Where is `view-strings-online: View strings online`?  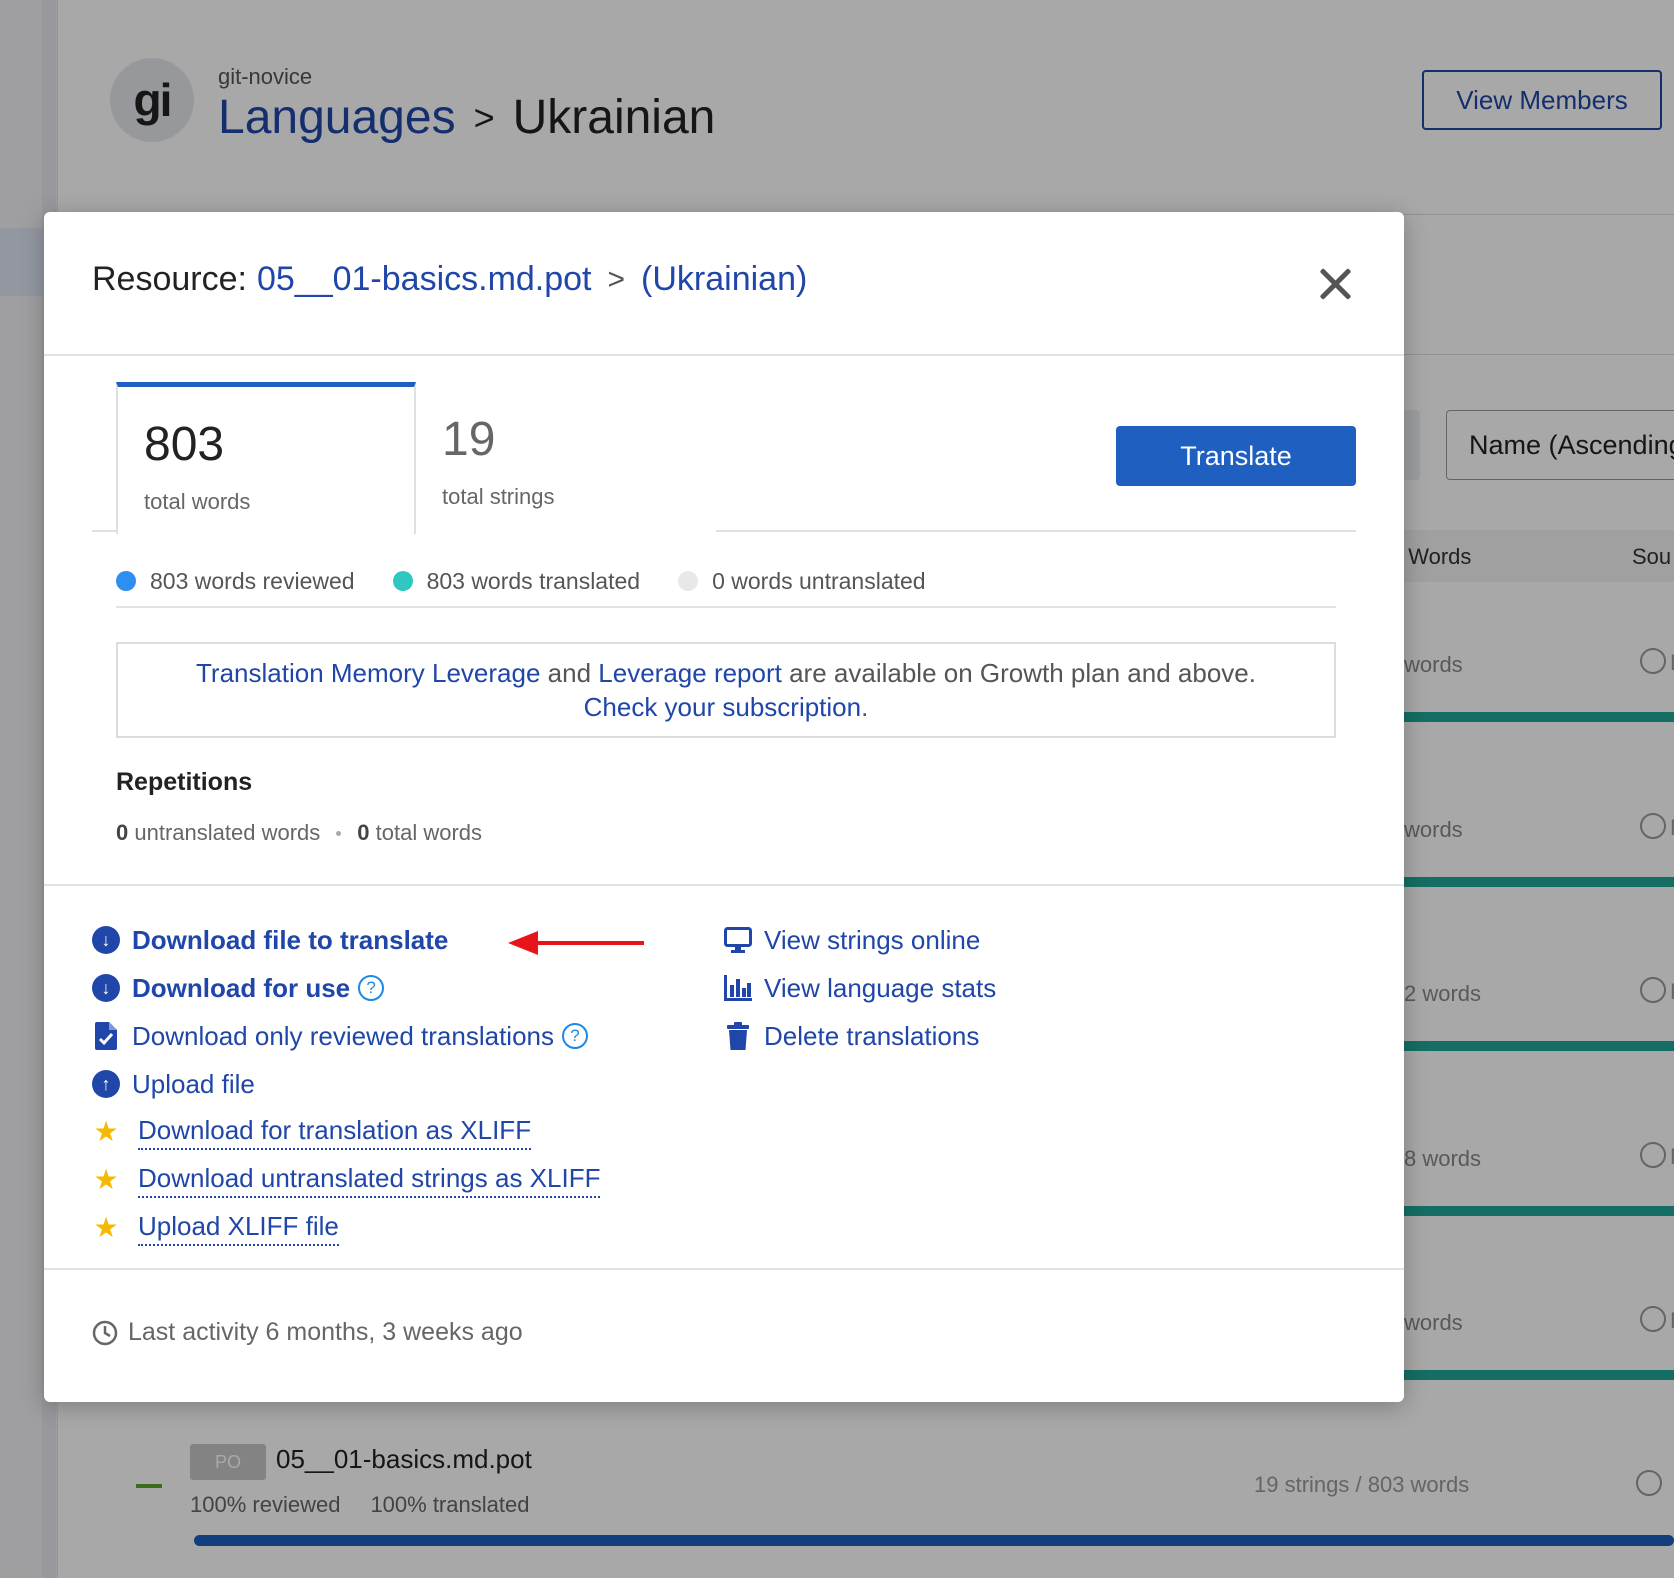
view-strings-online: View strings online is located at coordinates (860, 940).